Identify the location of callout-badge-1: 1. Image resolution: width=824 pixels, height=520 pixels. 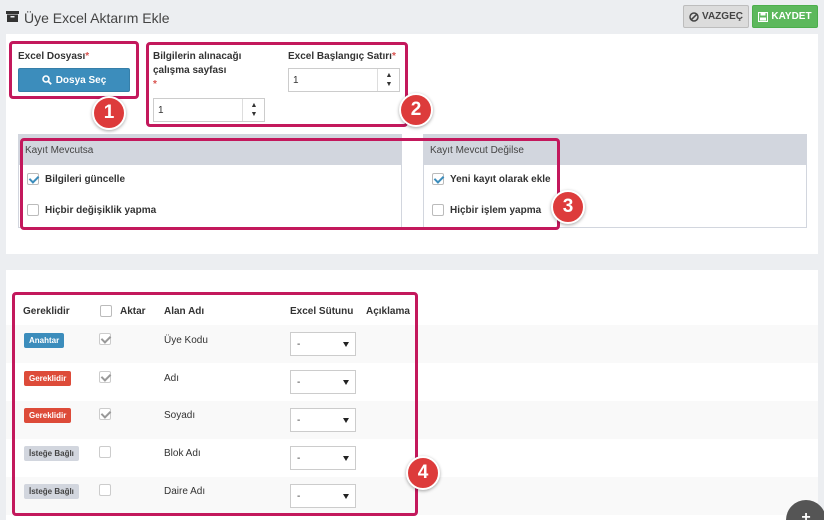
(109, 113).